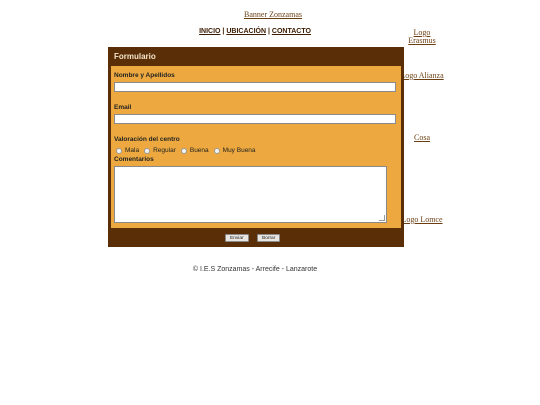  Describe the element at coordinates (291, 31) in the screenshot. I see `nav-item-contacto: CONTACTO` at that location.